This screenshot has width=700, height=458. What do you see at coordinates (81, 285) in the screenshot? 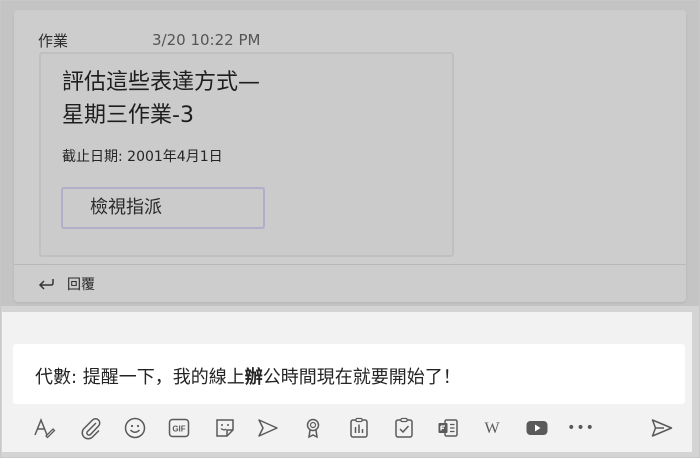
I see `reply-label: 回覆` at bounding box center [81, 285].